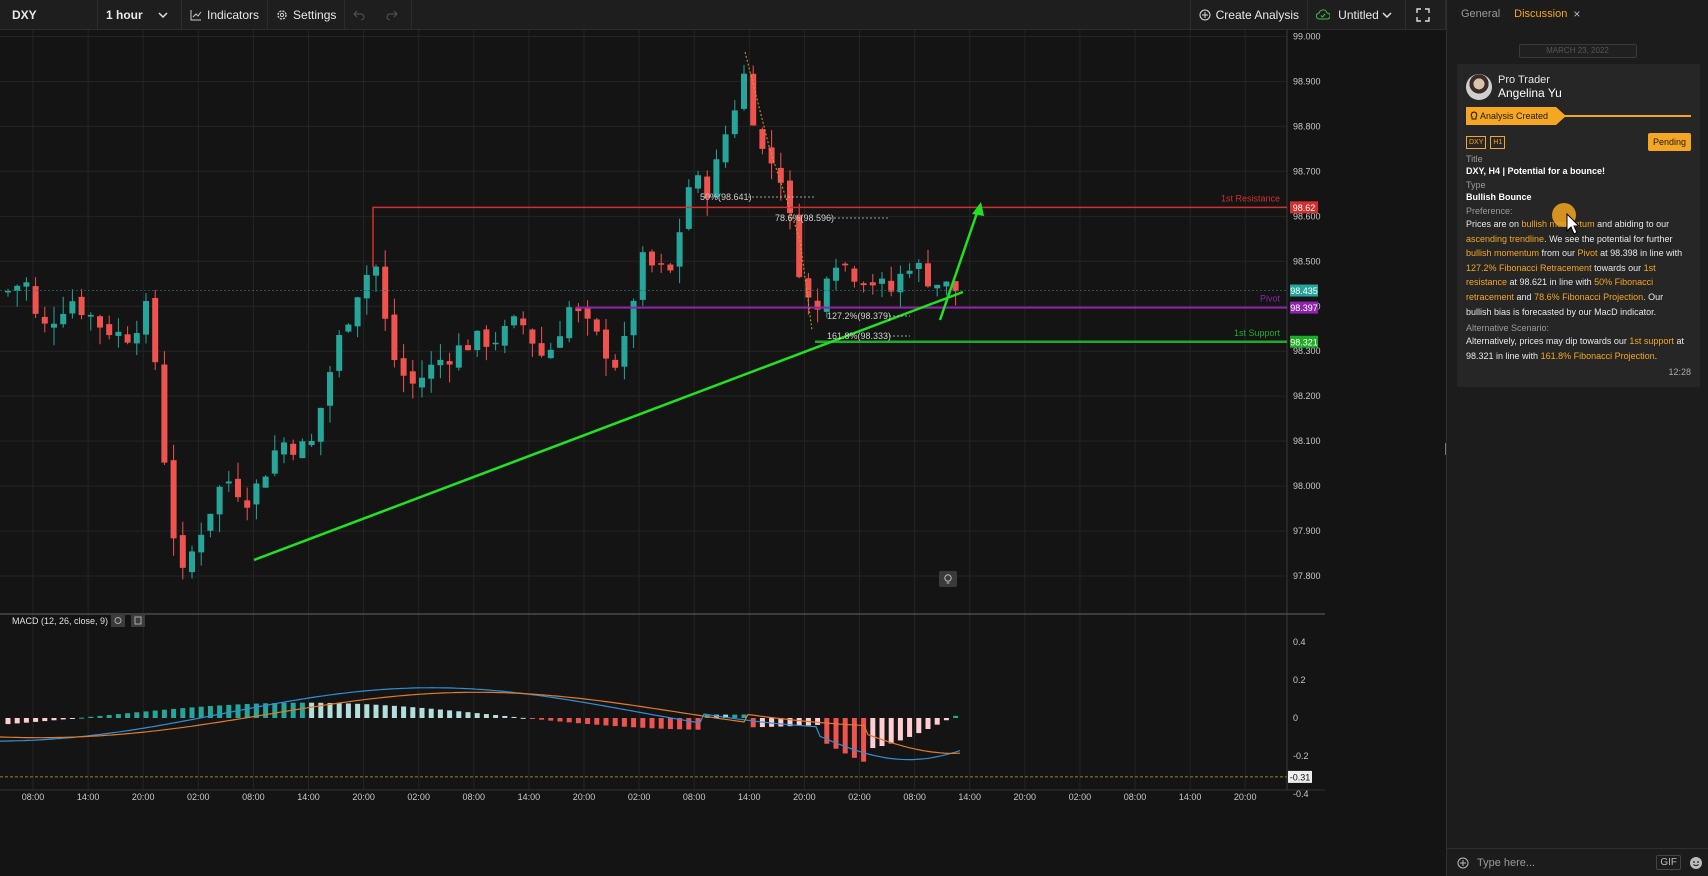 This screenshot has height=876, width=1708. What do you see at coordinates (1498, 142) in the screenshot?
I see `timeframe-badge: H1` at bounding box center [1498, 142].